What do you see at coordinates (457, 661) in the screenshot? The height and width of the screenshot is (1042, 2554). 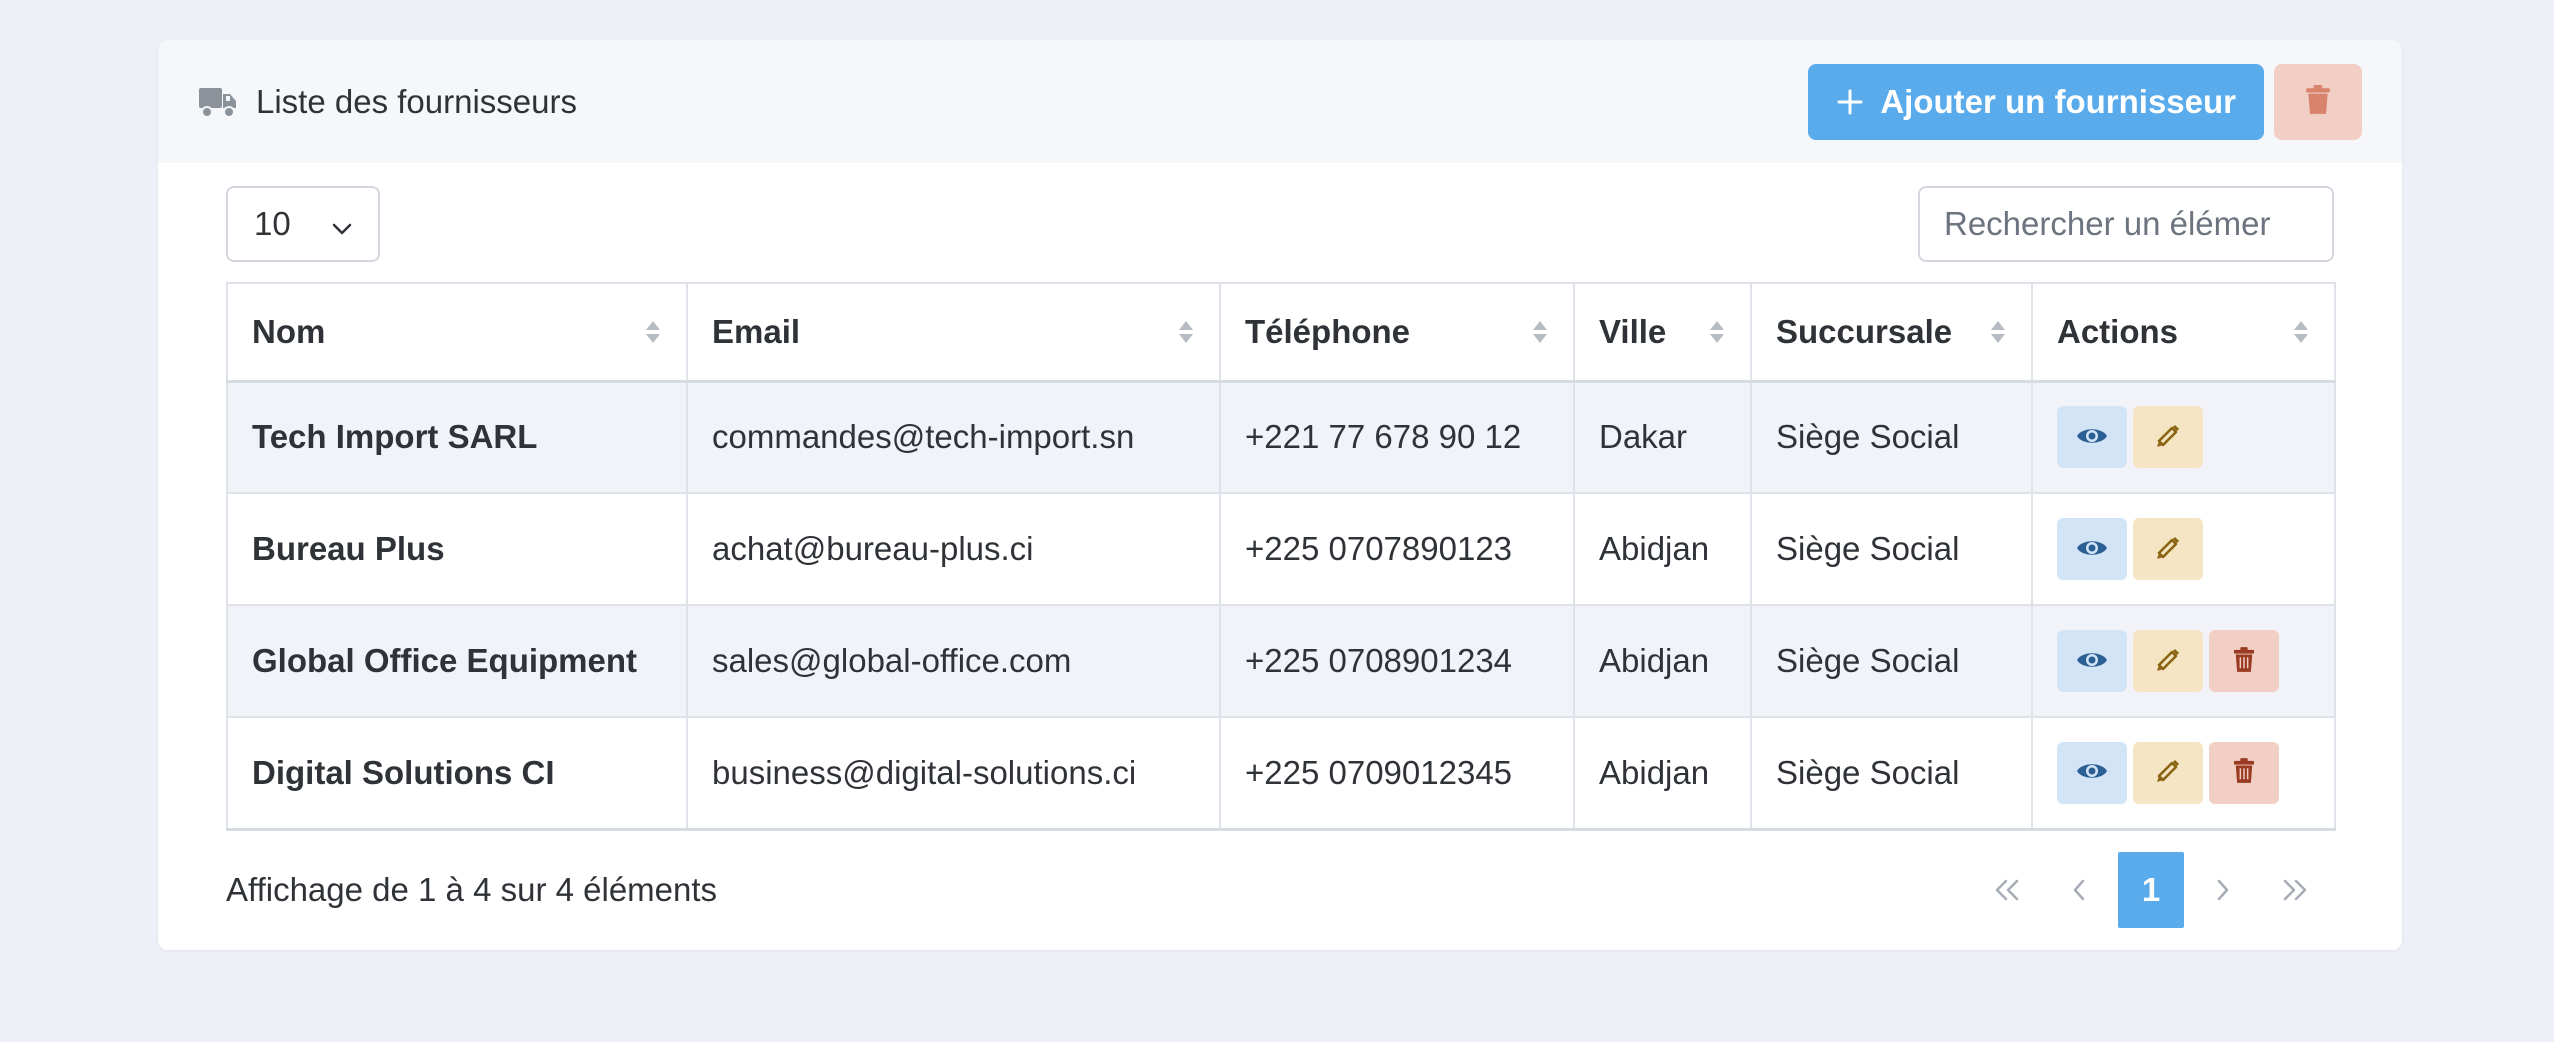 I see `cell-nom: Global Office Equipment` at bounding box center [457, 661].